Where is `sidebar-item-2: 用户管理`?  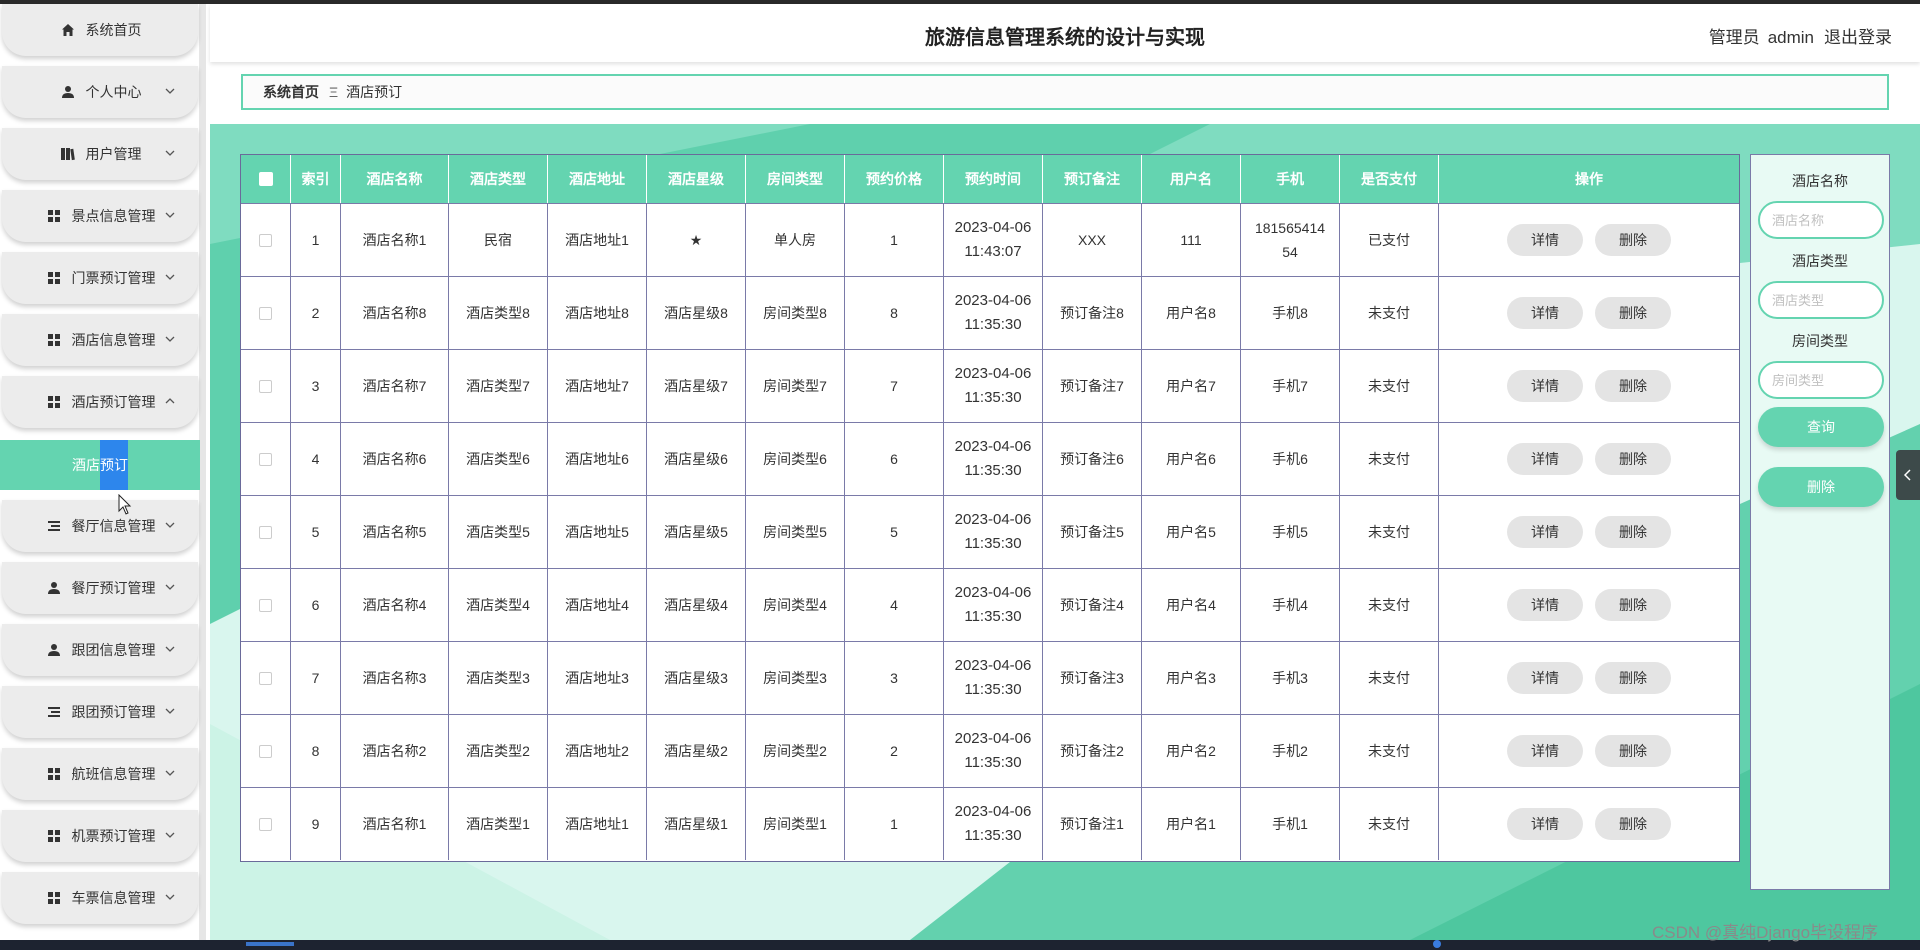 sidebar-item-2: 用户管理 is located at coordinates (100, 154).